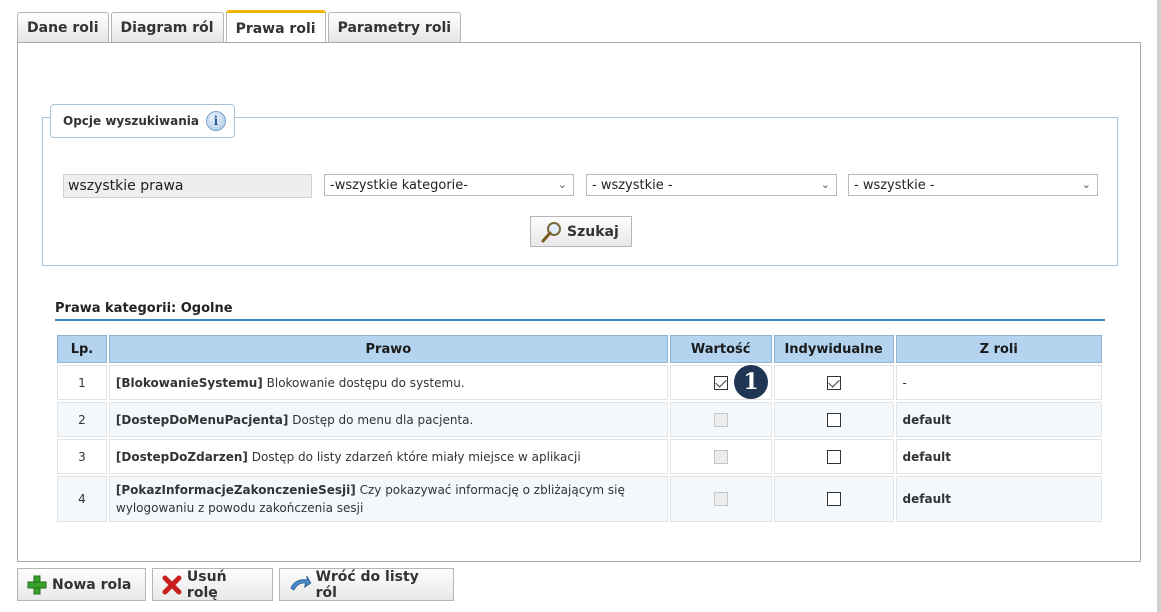 The height and width of the screenshot is (612, 1161). I want to click on right-description: Dostęp do menu dla pacjenta., so click(383, 419).